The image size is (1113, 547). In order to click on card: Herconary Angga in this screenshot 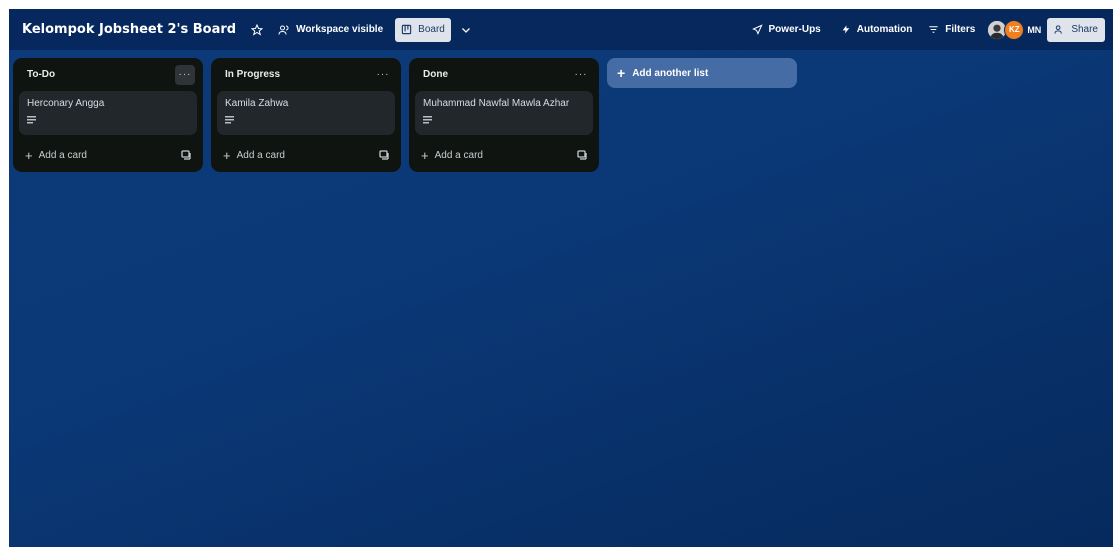, I will do `click(108, 113)`.